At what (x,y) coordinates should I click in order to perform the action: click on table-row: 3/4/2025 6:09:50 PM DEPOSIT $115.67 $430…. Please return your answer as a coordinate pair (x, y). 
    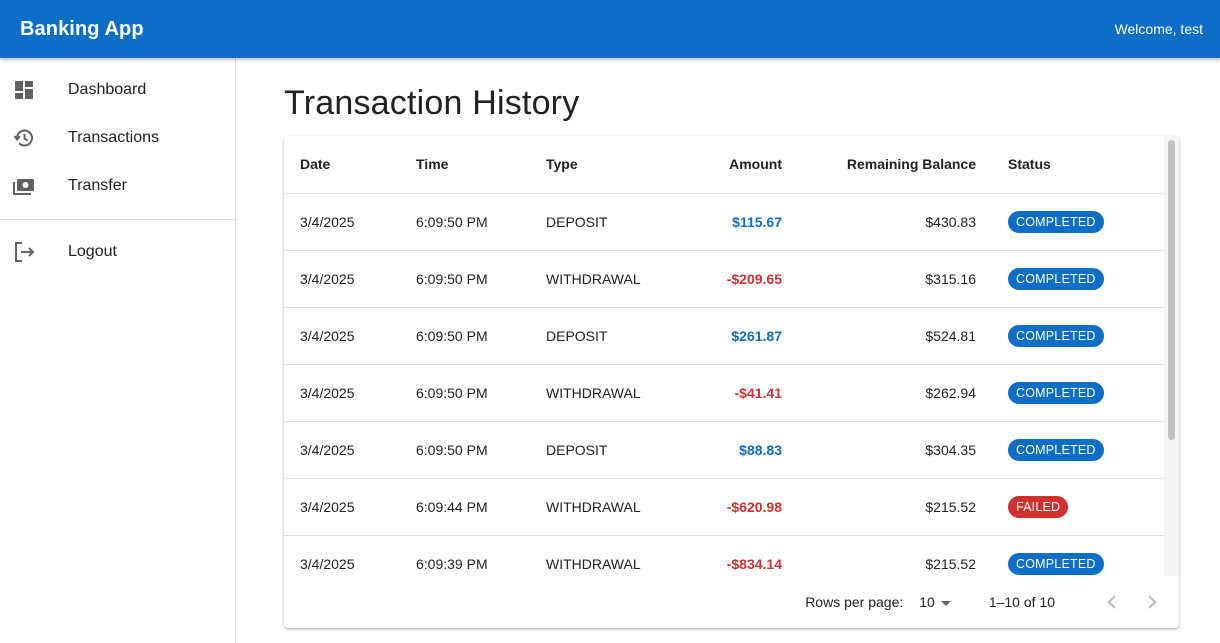
    Looking at the image, I should click on (724, 222).